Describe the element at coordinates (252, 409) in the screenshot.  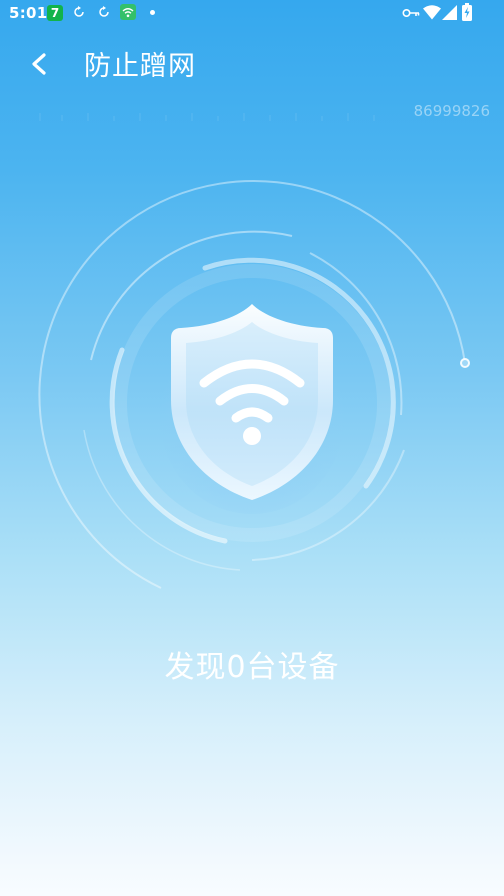
I see `shield-wifi-icon` at that location.